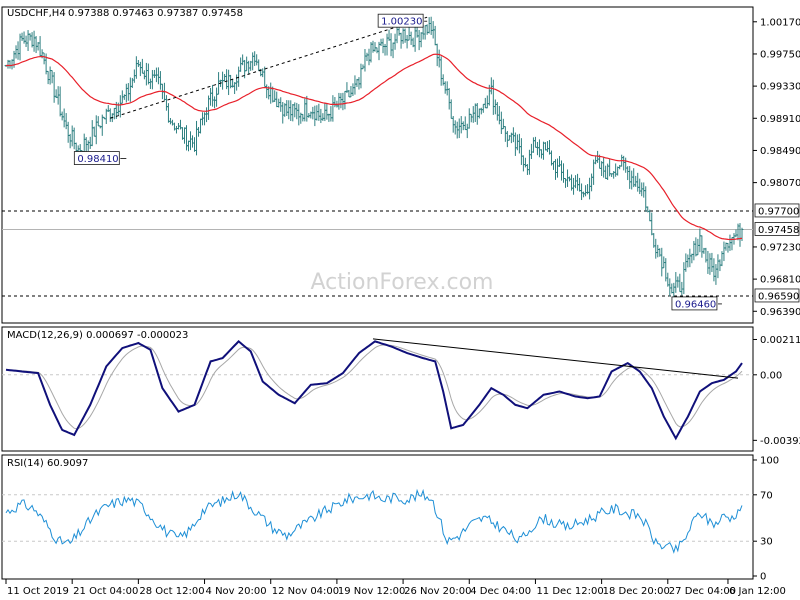 Image resolution: width=800 pixels, height=600 pixels. What do you see at coordinates (401, 22) in the screenshot?
I see `price-annotation-label: 1.00230` at bounding box center [401, 22].